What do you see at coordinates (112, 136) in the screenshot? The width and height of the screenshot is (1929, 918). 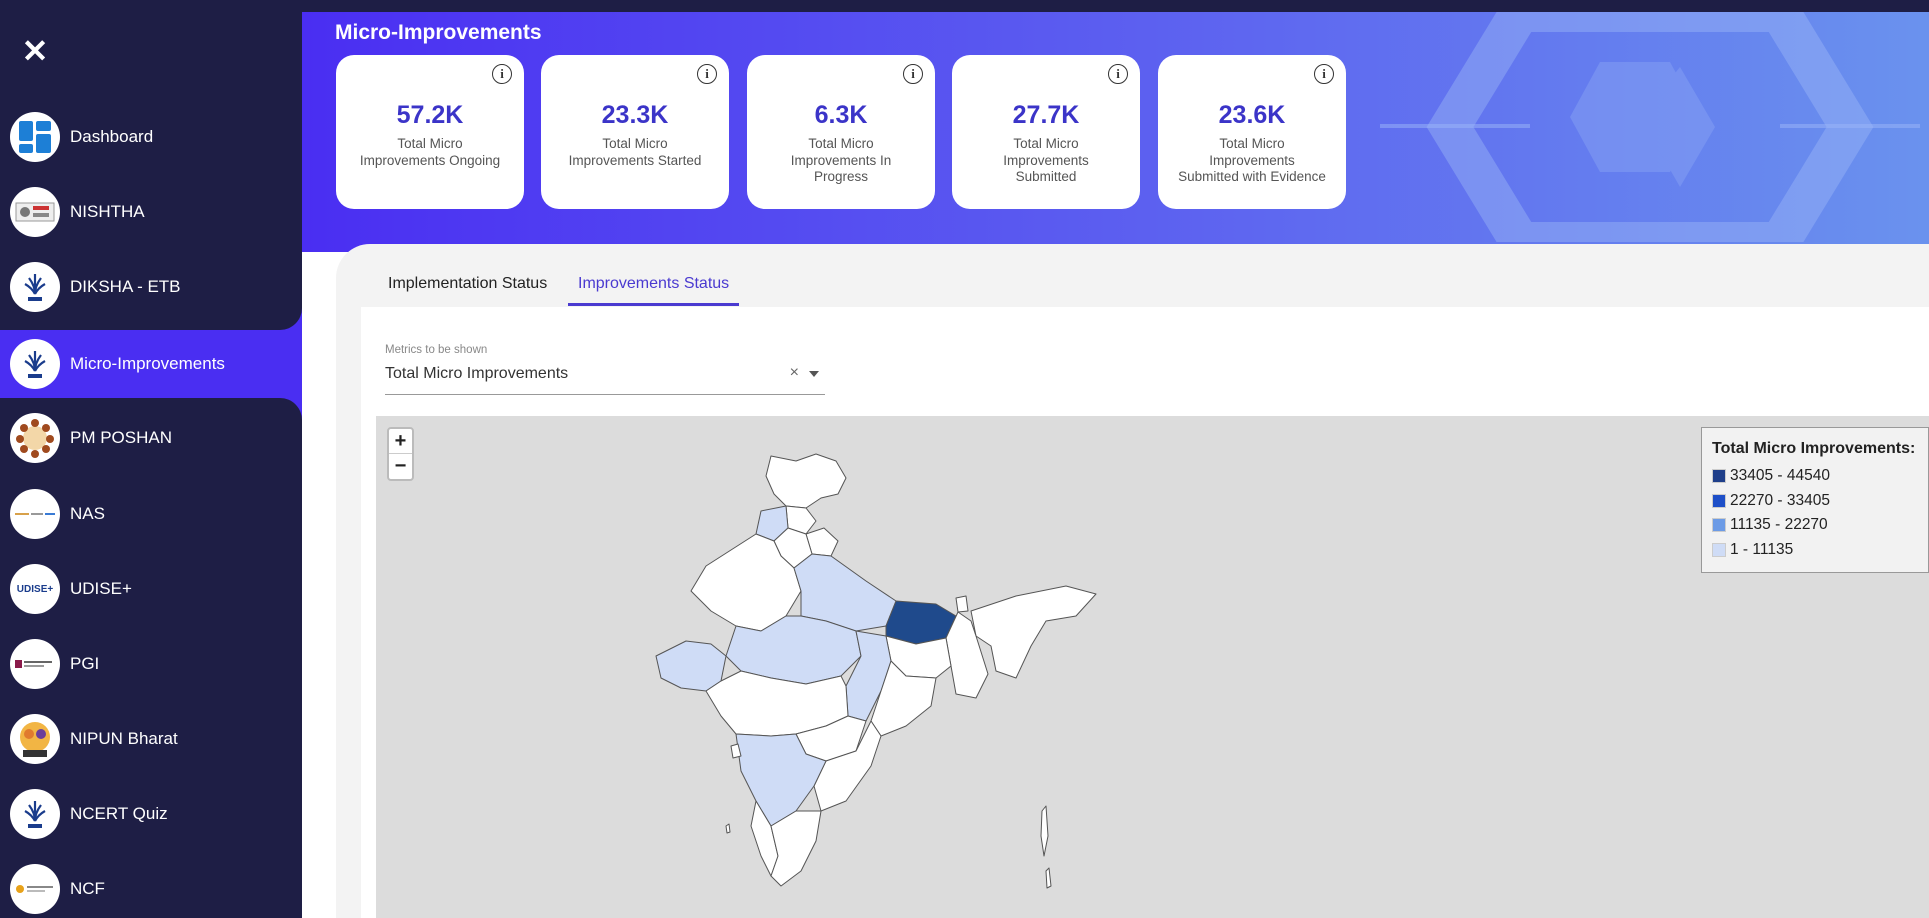 I see `sidebar-item-label: Dashboard` at bounding box center [112, 136].